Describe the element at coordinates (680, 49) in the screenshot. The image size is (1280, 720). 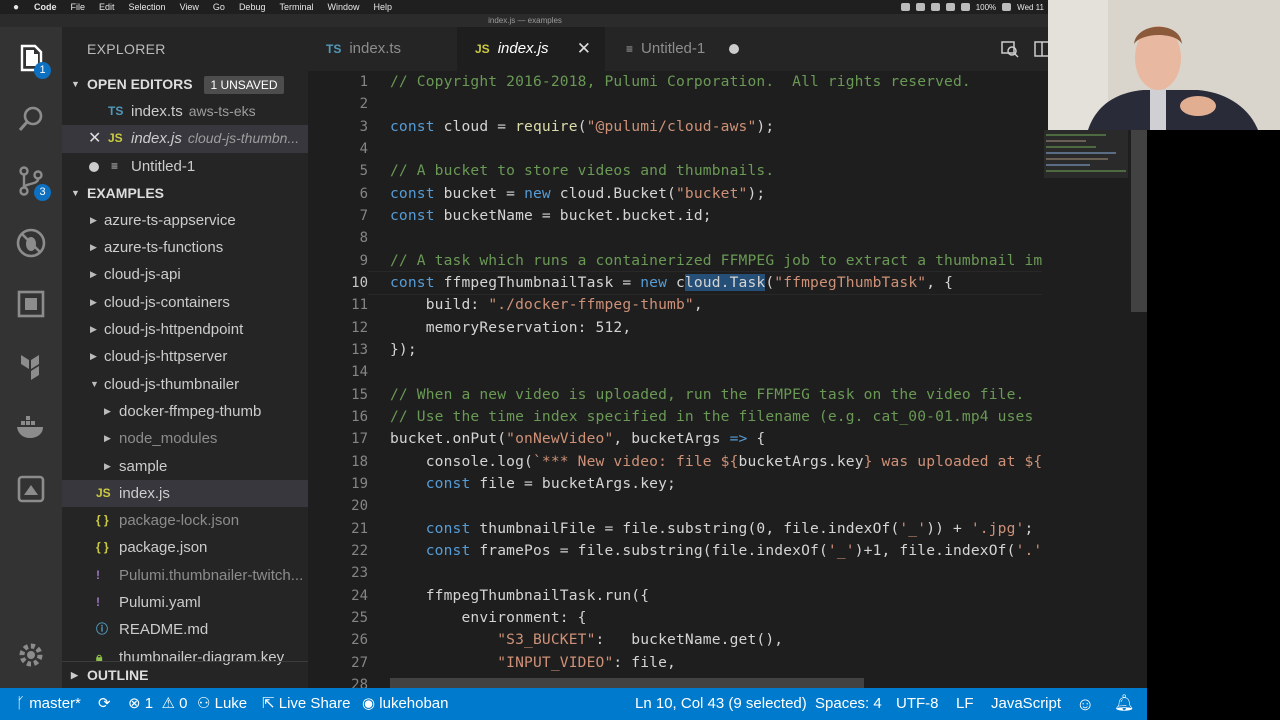
I see `tab-untitled-1: ≡ Untitled-1` at that location.